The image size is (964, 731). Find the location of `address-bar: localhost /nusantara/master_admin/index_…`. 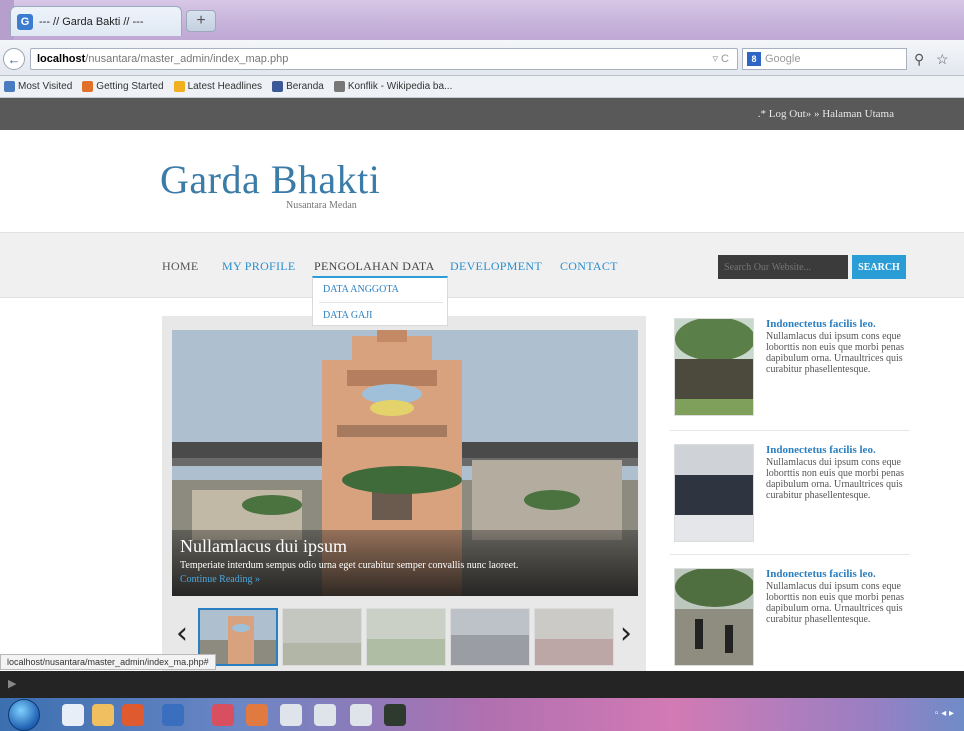

address-bar: localhost /nusantara/master_admin/index_… is located at coordinates (384, 59).